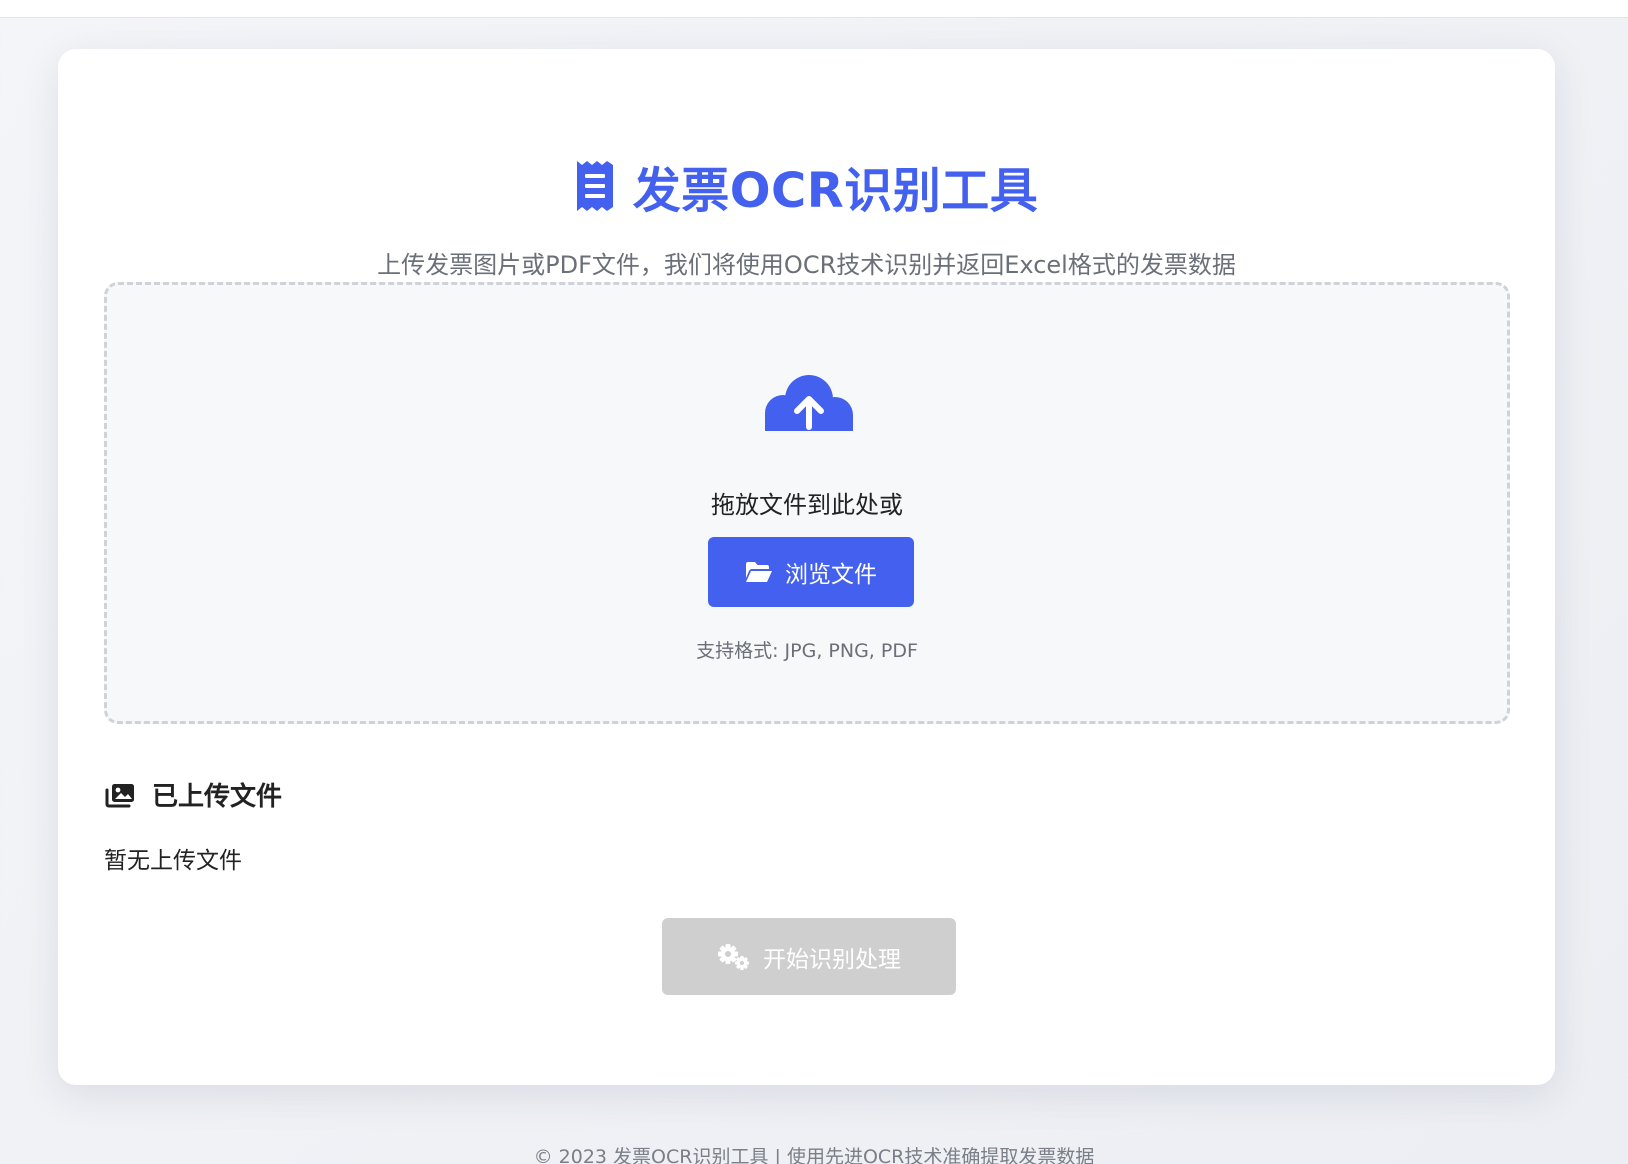 Image resolution: width=1628 pixels, height=1164 pixels. Describe the element at coordinates (814, 1155) in the screenshot. I see `page-footer: © 2023 发票OCR识别工具 | 使用先进OCR技术准确提取发票数据` at that location.